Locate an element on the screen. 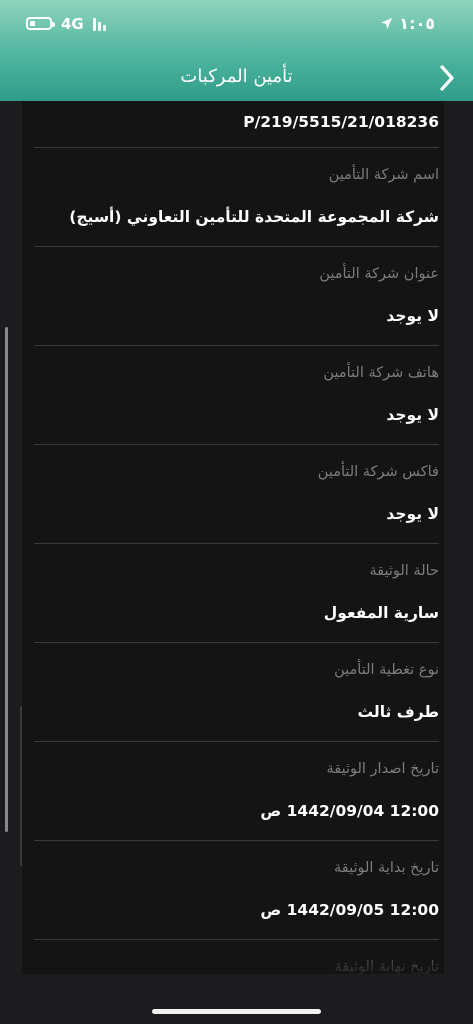 The image size is (473, 1024). home-indicator is located at coordinates (236, 1011).